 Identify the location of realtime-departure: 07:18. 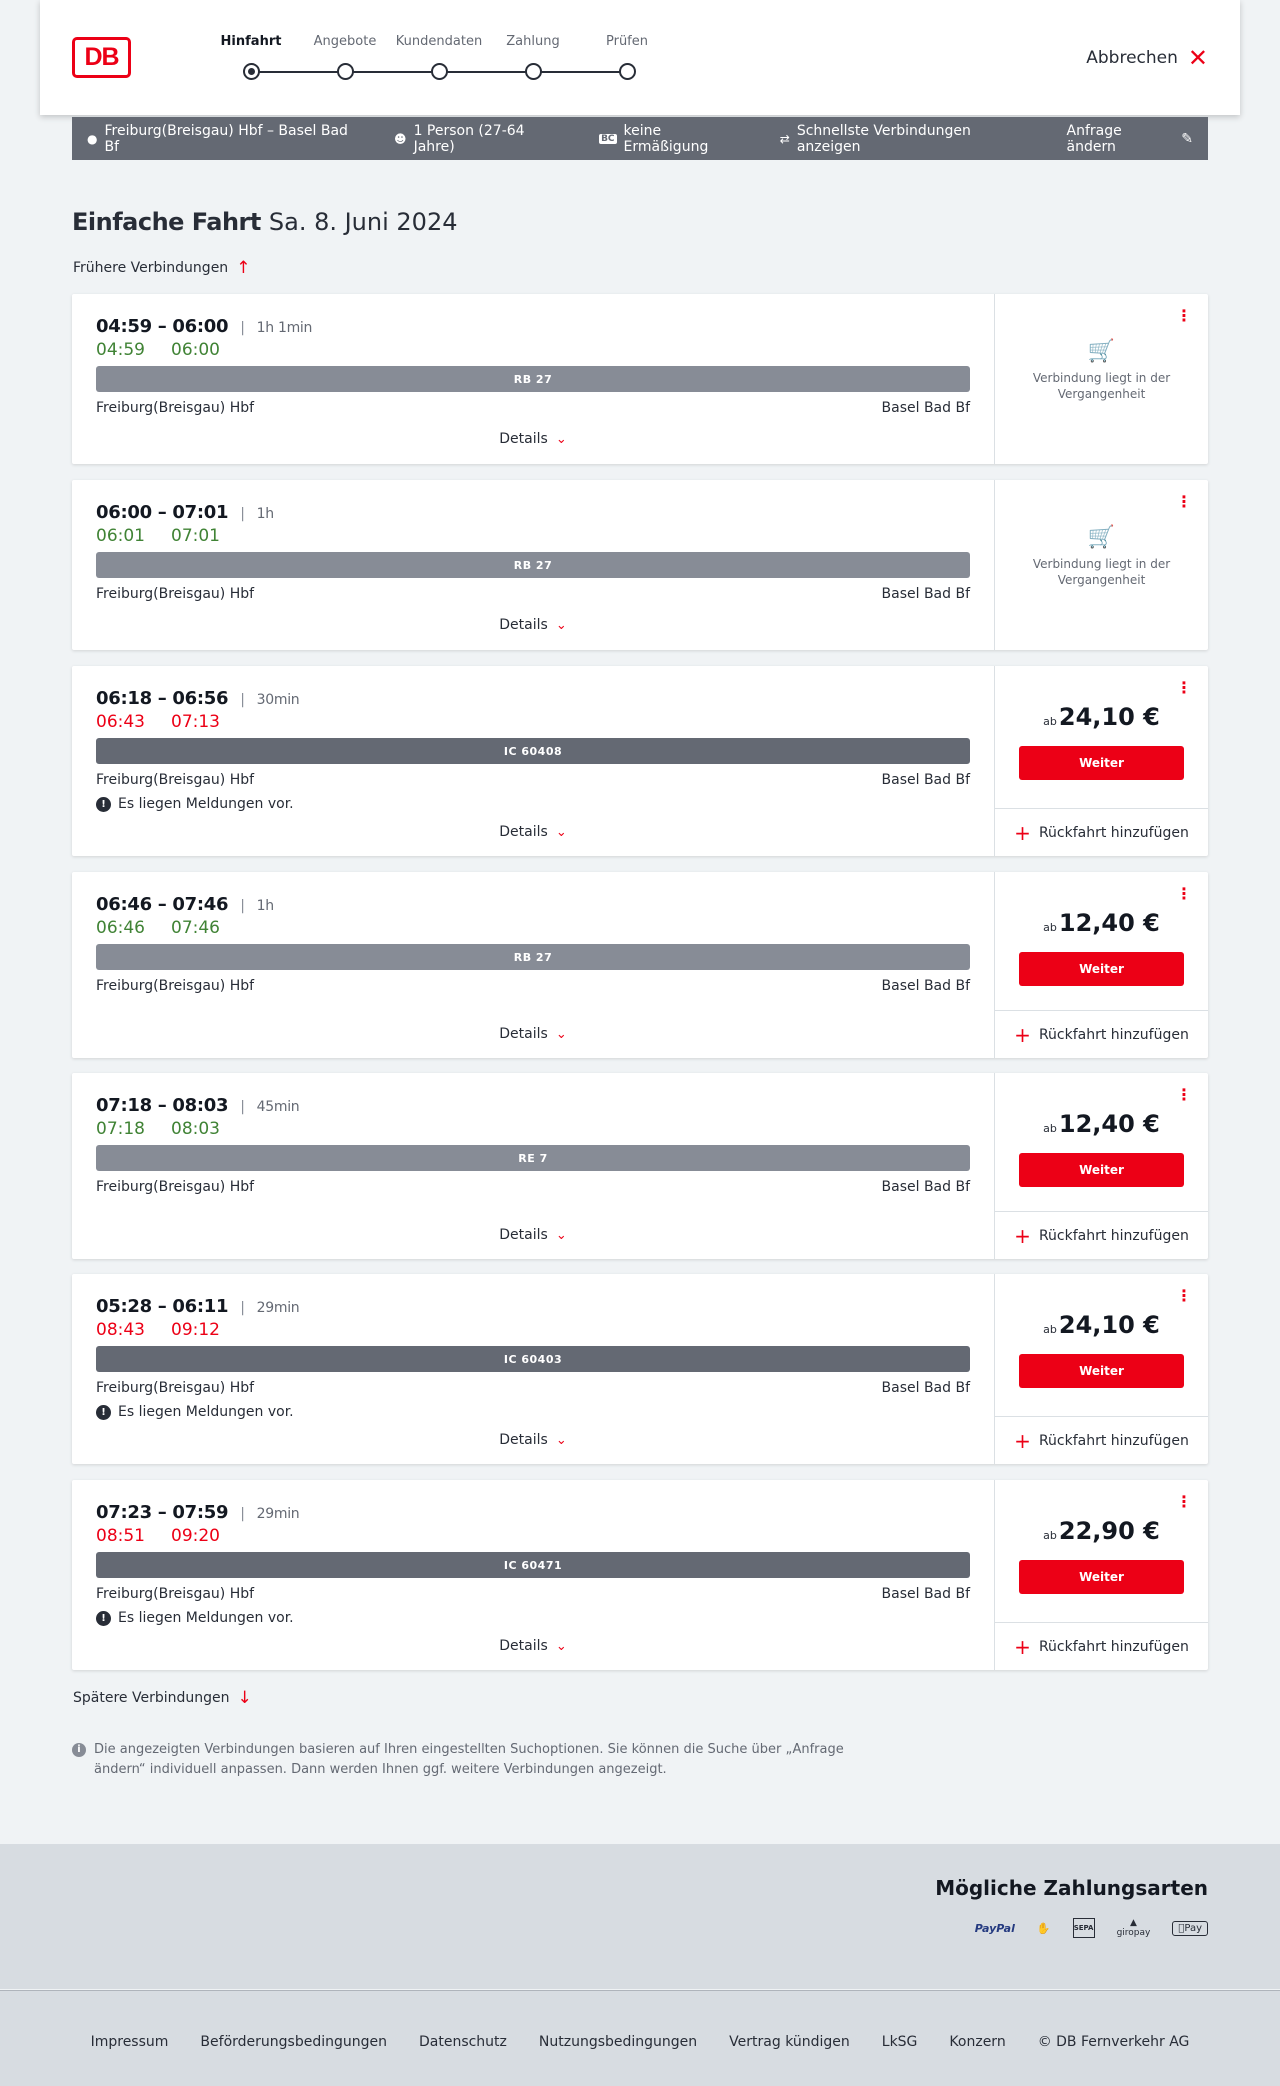
(120, 1129).